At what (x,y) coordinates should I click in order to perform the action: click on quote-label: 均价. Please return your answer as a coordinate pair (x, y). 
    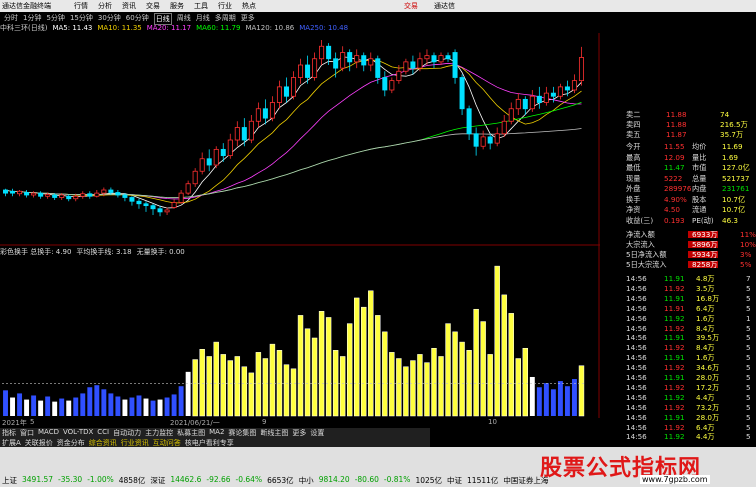
    Looking at the image, I should click on (699, 146).